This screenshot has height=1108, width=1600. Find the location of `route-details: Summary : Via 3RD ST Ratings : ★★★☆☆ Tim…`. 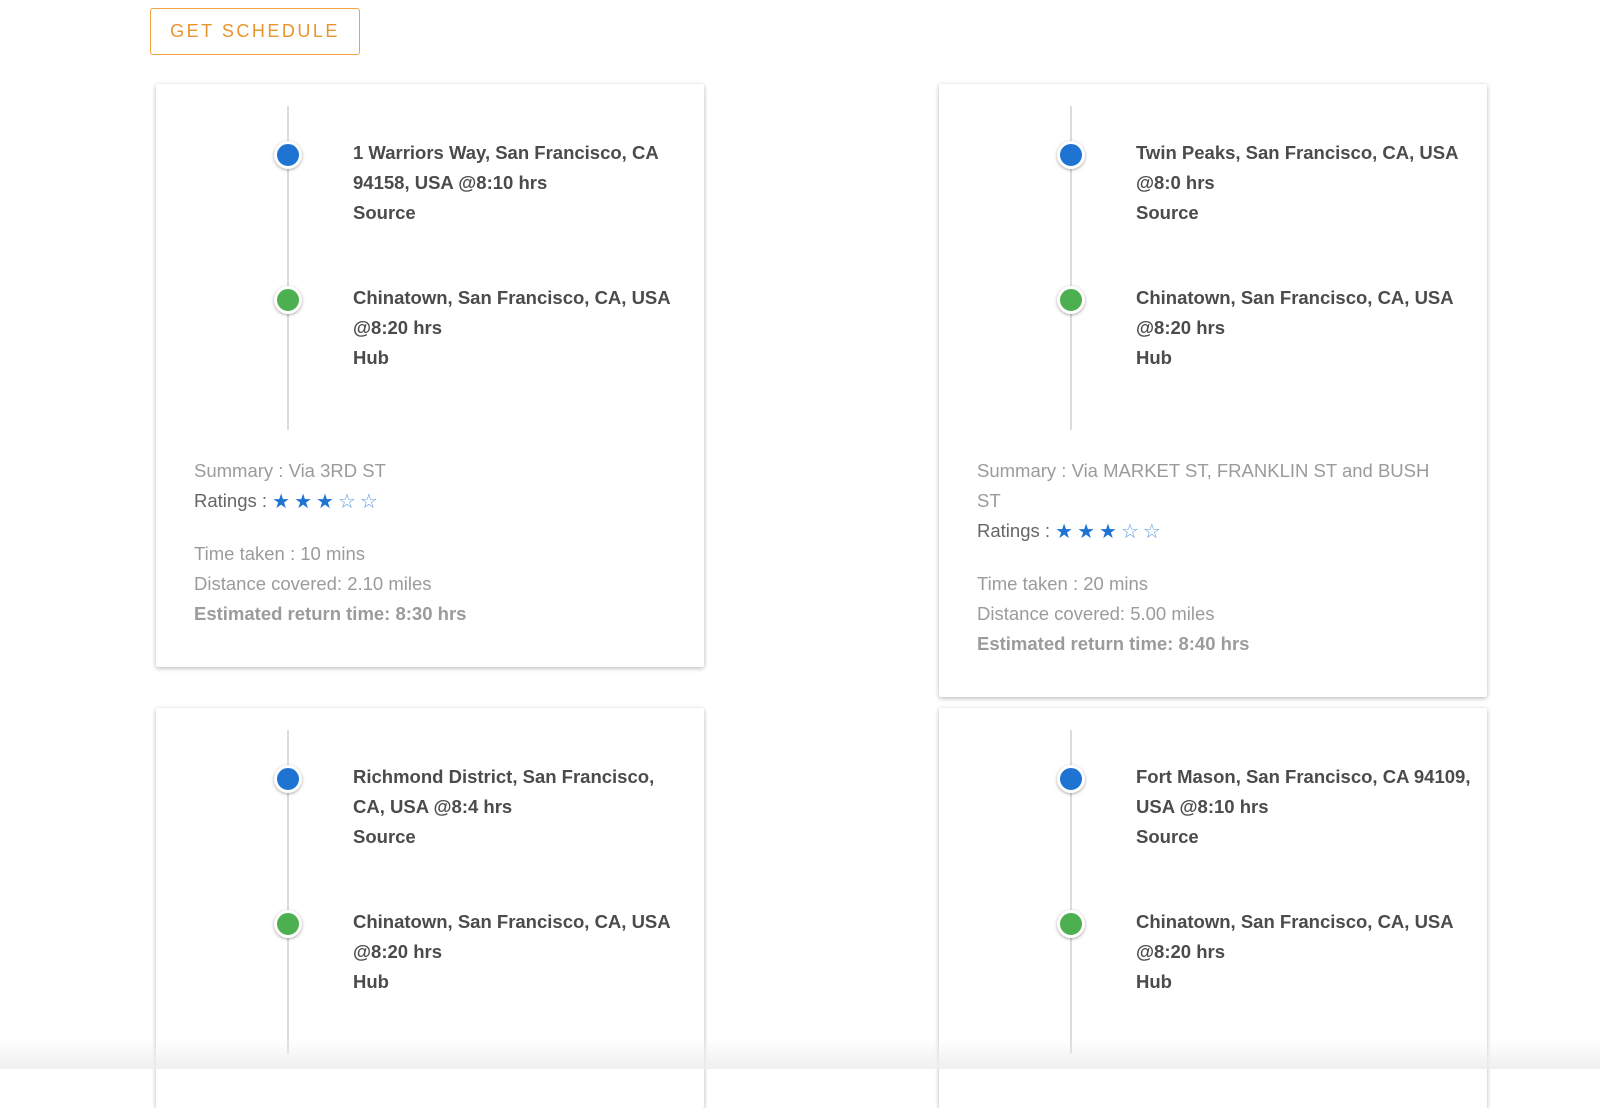

route-details: Summary : Via 3RD ST Ratings : ★★★☆☆ Tim… is located at coordinates (429, 542).